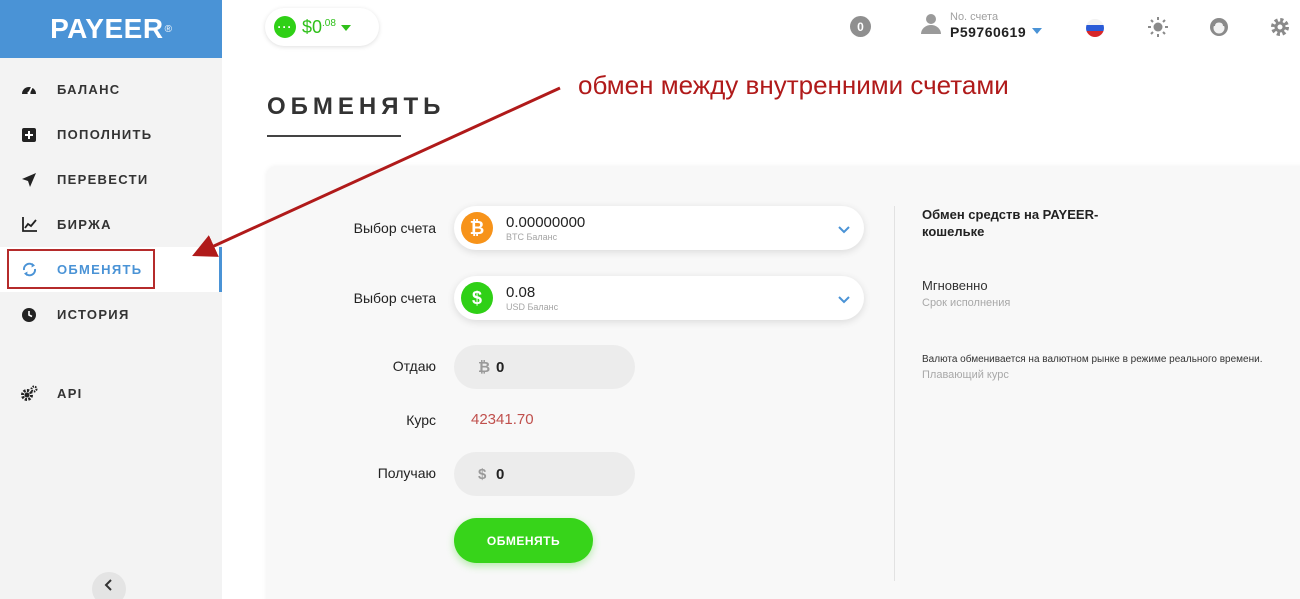 Image resolution: width=1300 pixels, height=599 pixels. Describe the element at coordinates (111, 393) in the screenshot. I see `sidebar-item-api: API` at that location.